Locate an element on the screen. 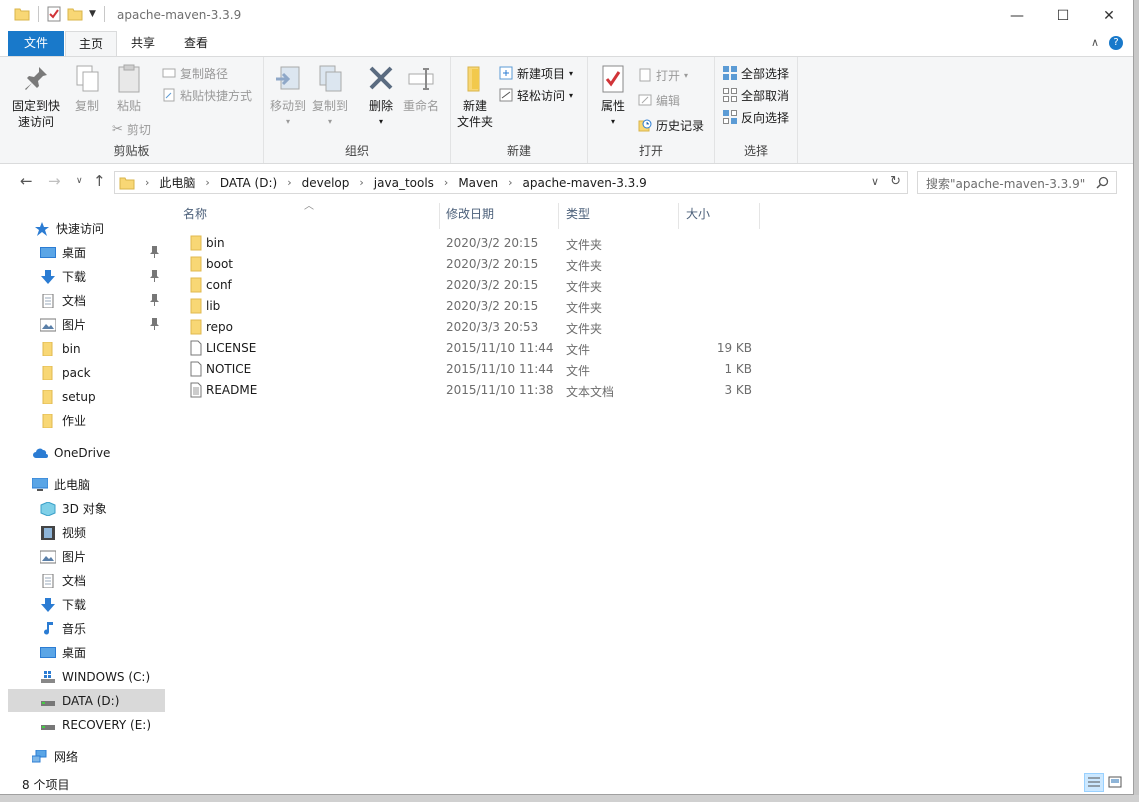 This screenshot has width=1139, height=802. customize-toolbar-icon: ▼ is located at coordinates (92, 14).